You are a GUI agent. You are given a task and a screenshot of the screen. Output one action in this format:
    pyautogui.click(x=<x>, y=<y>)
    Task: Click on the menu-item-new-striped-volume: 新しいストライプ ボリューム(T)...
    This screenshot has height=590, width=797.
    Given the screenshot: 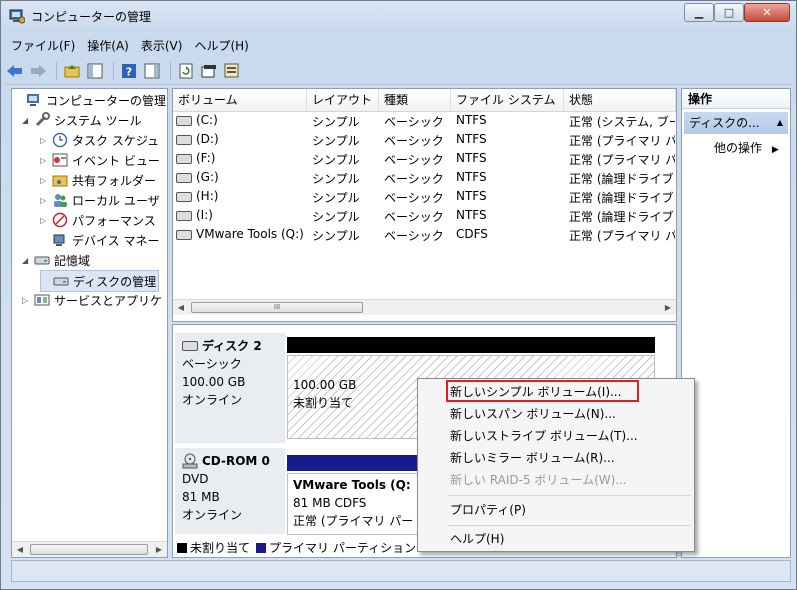 What is the action you would take?
    pyautogui.click(x=544, y=436)
    